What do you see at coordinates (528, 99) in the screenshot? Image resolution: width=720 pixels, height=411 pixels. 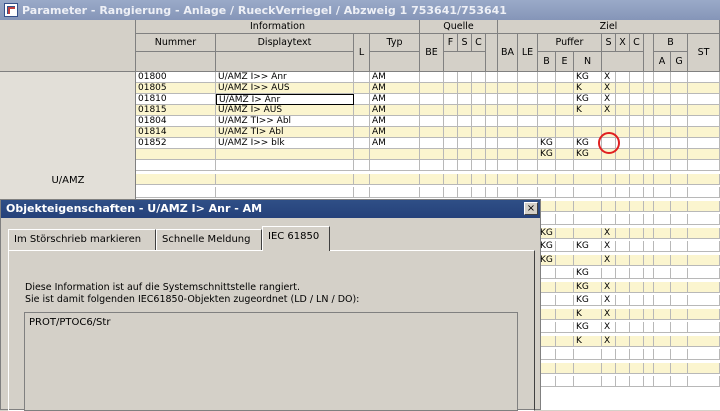 I see `cell-le` at bounding box center [528, 99].